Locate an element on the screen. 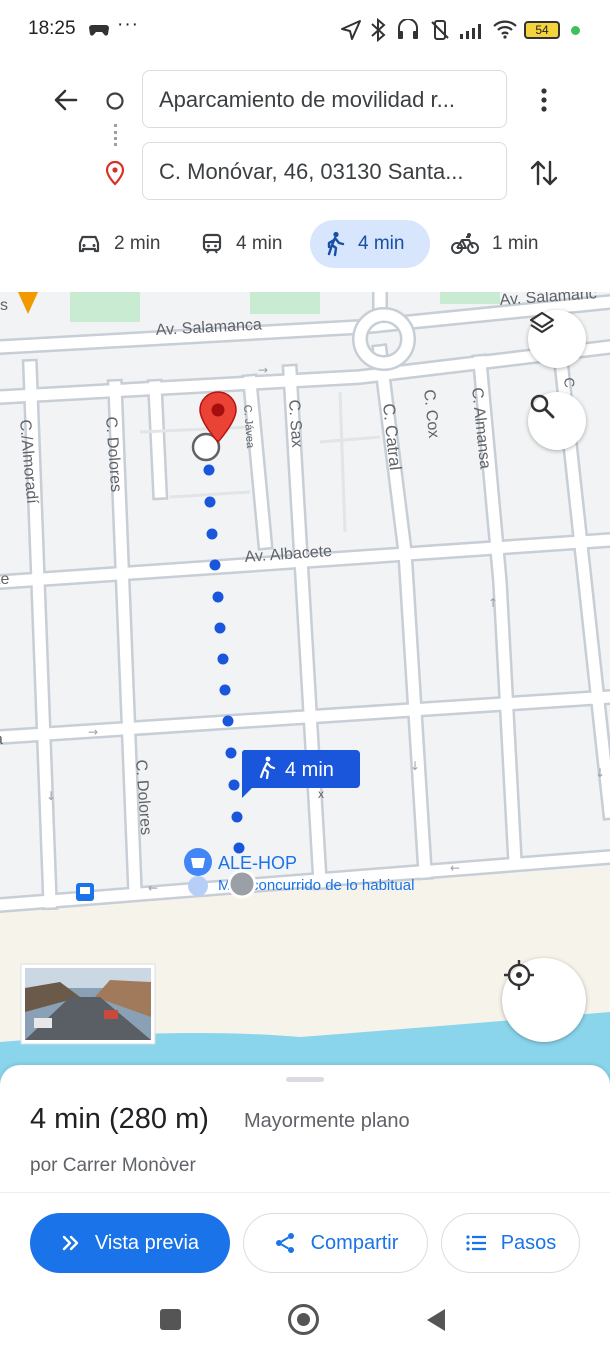  list-icon is located at coordinates (476, 1243).